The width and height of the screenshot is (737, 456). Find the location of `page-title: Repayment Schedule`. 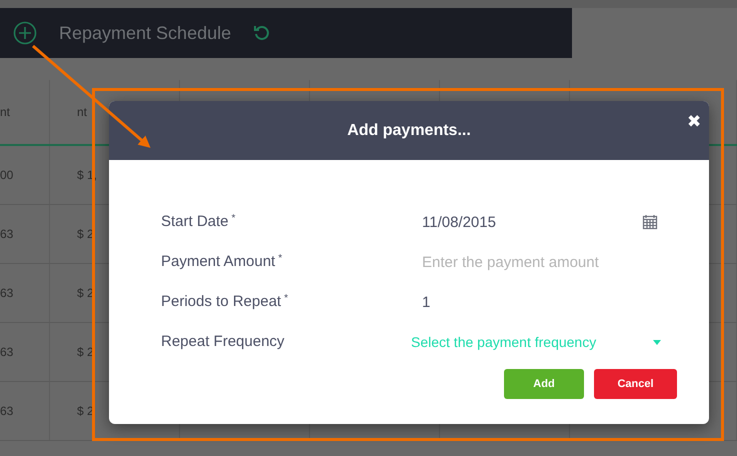

page-title: Repayment Schedule is located at coordinates (145, 33).